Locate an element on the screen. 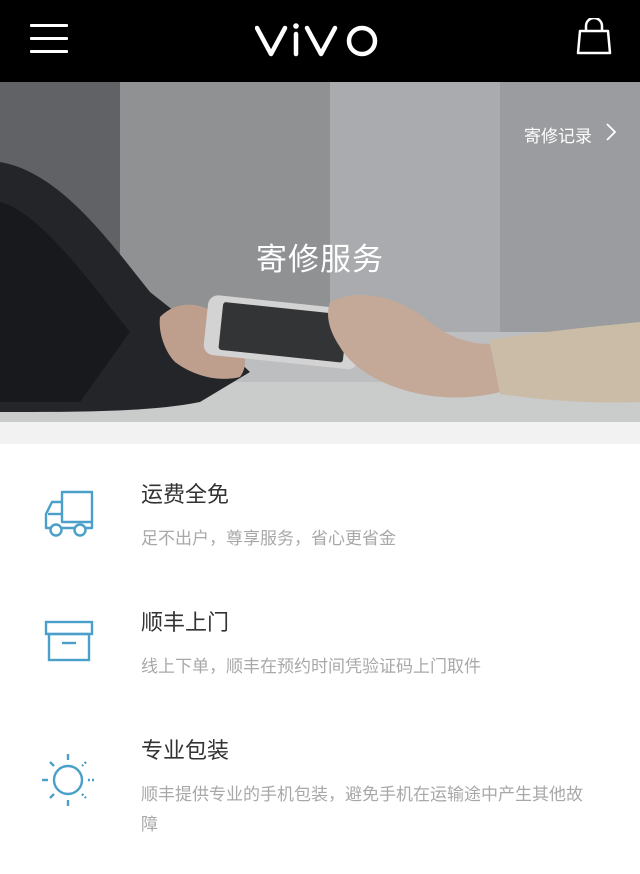  repair-records-link: 寄修记录 is located at coordinates (570, 134).